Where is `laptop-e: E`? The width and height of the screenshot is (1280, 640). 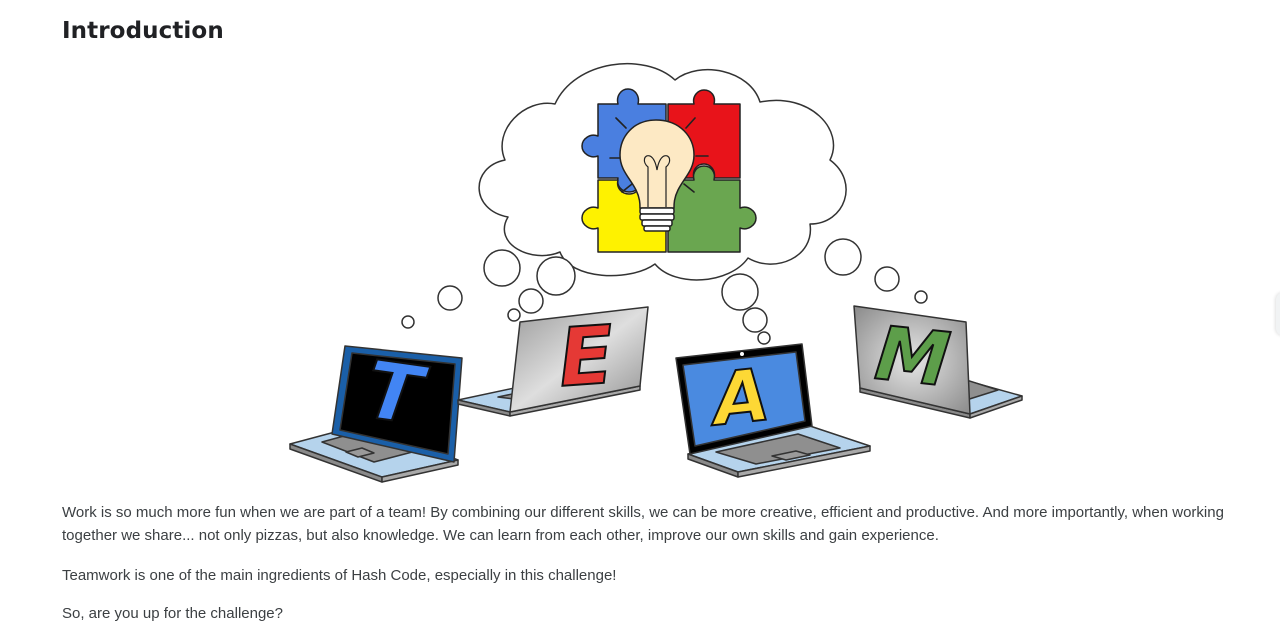 laptop-e: E is located at coordinates (553, 361).